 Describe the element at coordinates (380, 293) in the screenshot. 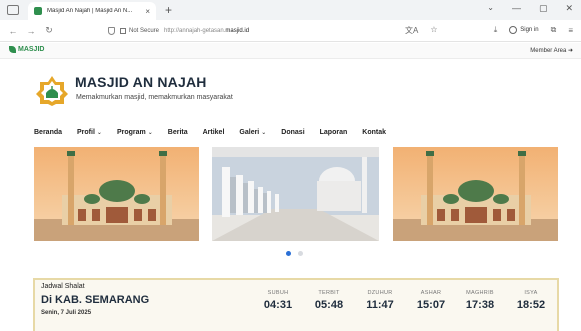

I see `prayer-name: DZUHUR` at that location.